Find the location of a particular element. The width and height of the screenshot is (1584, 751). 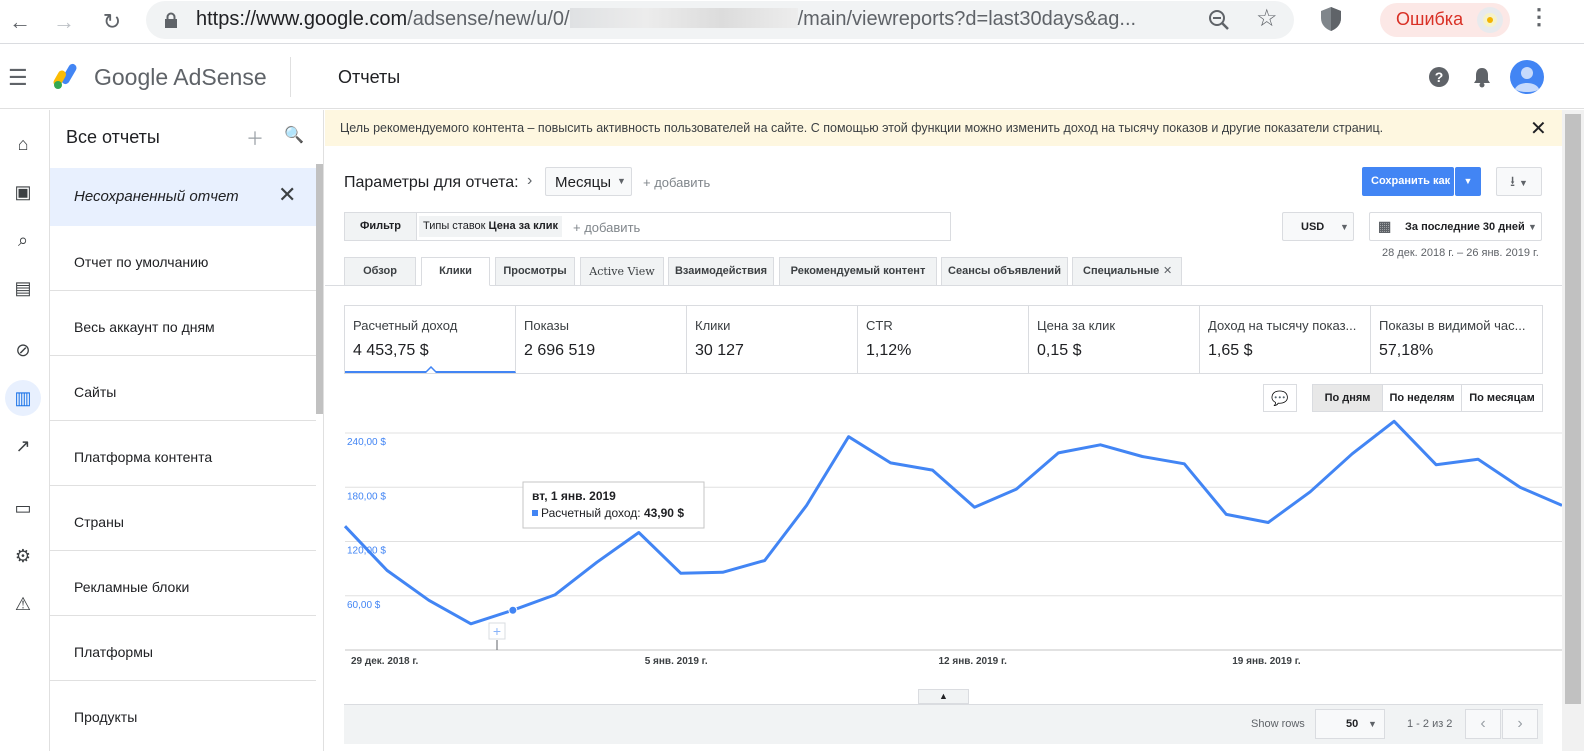

tab-clicks: Клики is located at coordinates (455, 271).